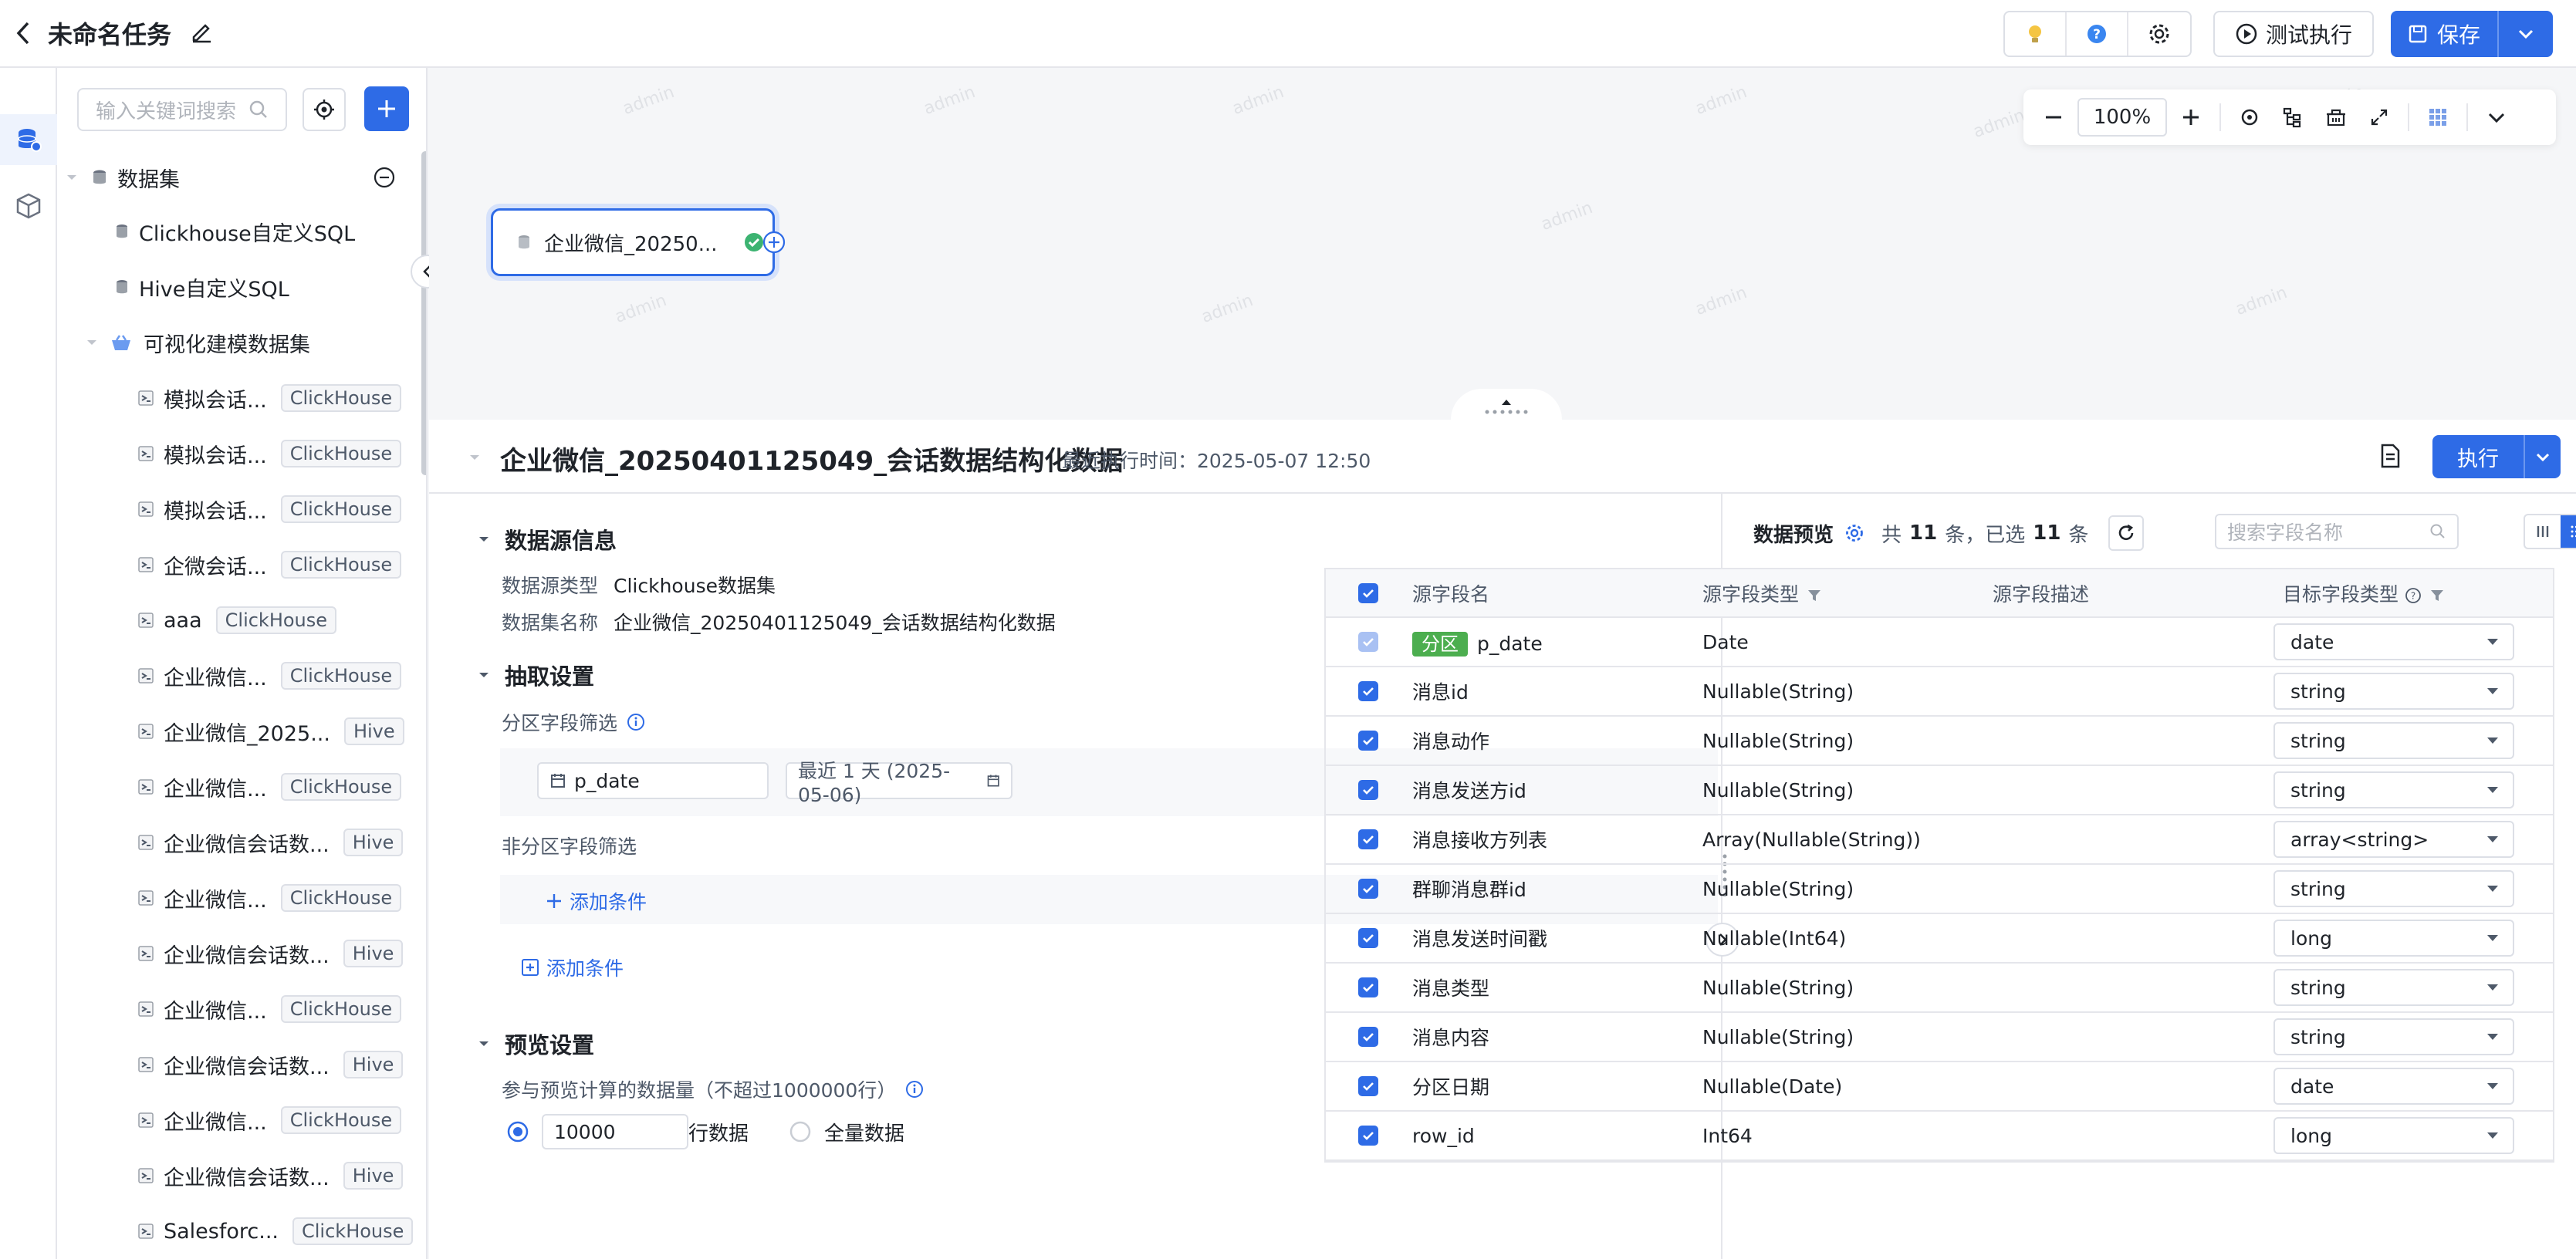  I want to click on tree-dataset-item: Salesforc... ClickHouse, so click(235, 1231).